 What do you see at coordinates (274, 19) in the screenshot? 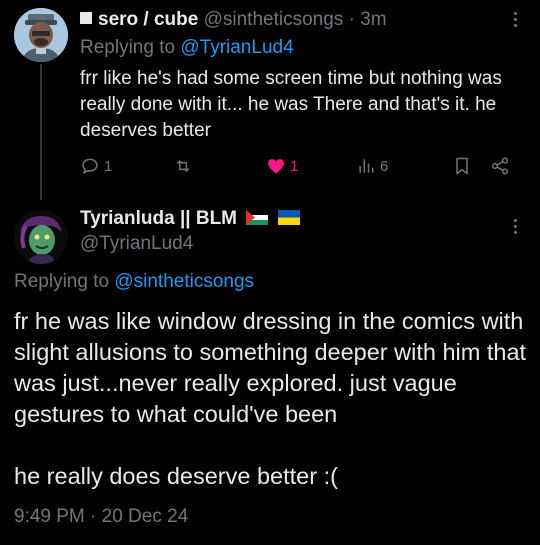
I see `reply-handle: @sintheticsongs` at bounding box center [274, 19].